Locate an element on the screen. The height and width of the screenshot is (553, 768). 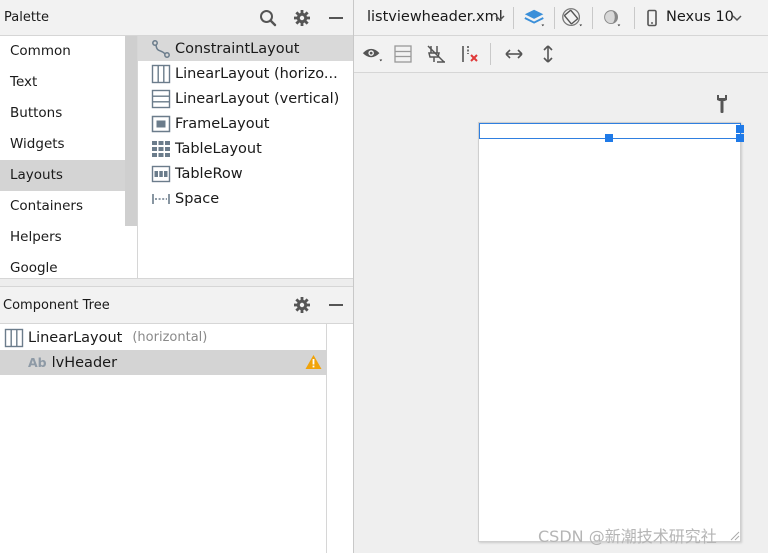
blueprint-icon is located at coordinates (403, 54).